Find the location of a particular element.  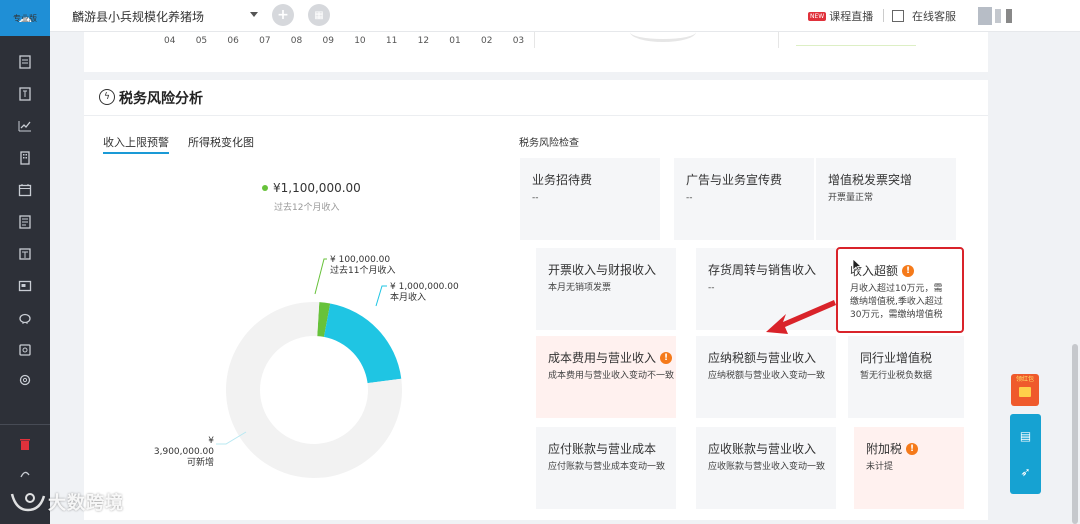

risk-card-desc: 暂无行业税负数据 is located at coordinates (896, 376).